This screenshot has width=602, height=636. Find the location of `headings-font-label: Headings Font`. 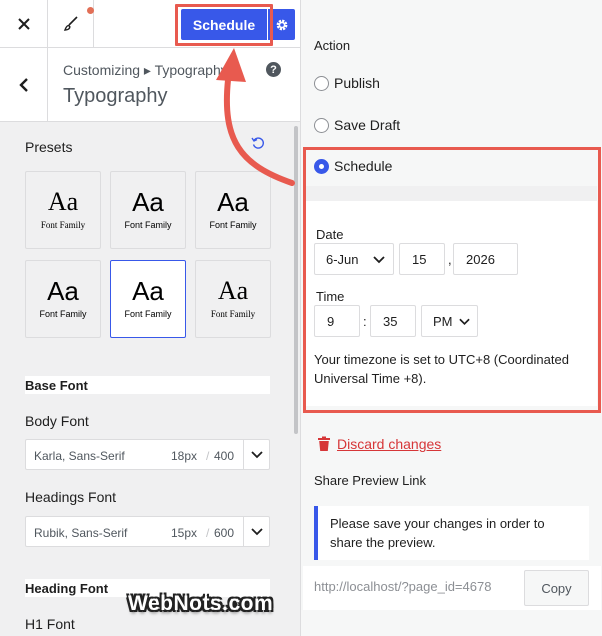

headings-font-label: Headings Font is located at coordinates (71, 497).